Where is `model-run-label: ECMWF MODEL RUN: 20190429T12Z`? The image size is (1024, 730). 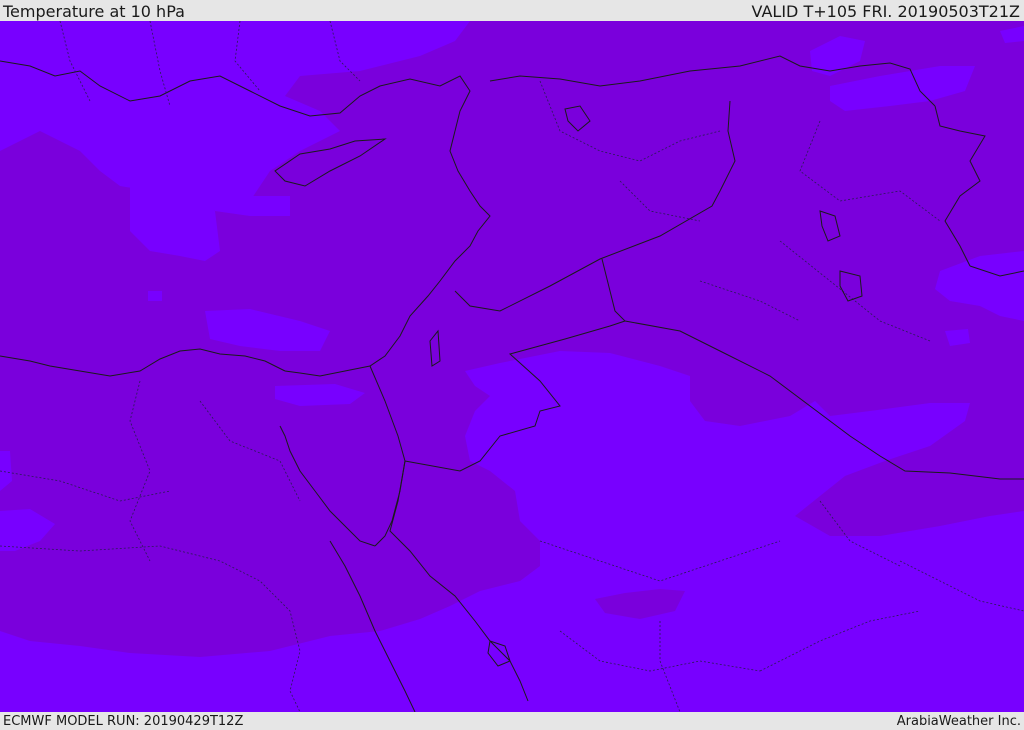
model-run-label: ECMWF MODEL RUN: 20190429T12Z is located at coordinates (123, 721).